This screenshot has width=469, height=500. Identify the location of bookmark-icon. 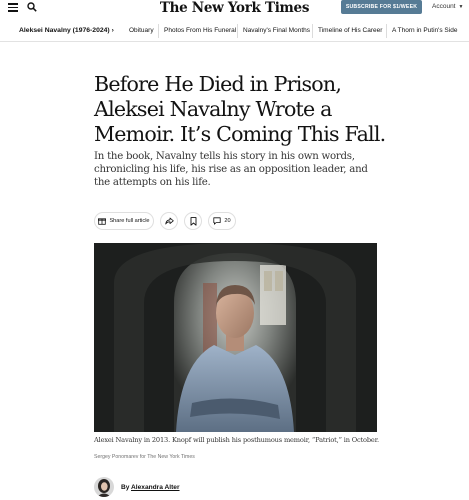
(193, 221).